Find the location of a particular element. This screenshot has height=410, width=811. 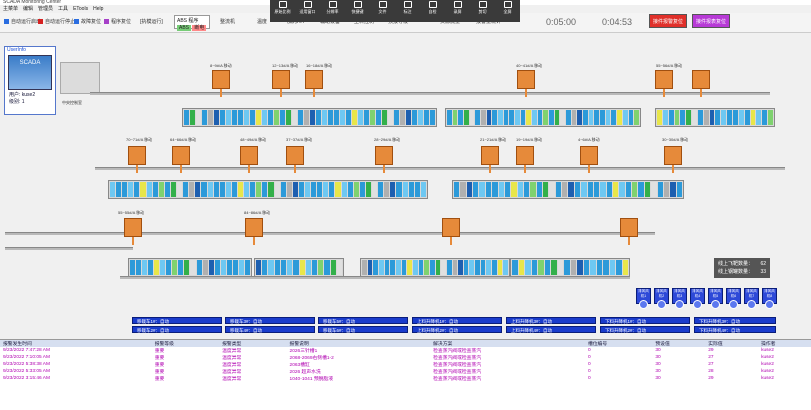

exhaust-fan-3: 排风风机3 is located at coordinates (679, 298).